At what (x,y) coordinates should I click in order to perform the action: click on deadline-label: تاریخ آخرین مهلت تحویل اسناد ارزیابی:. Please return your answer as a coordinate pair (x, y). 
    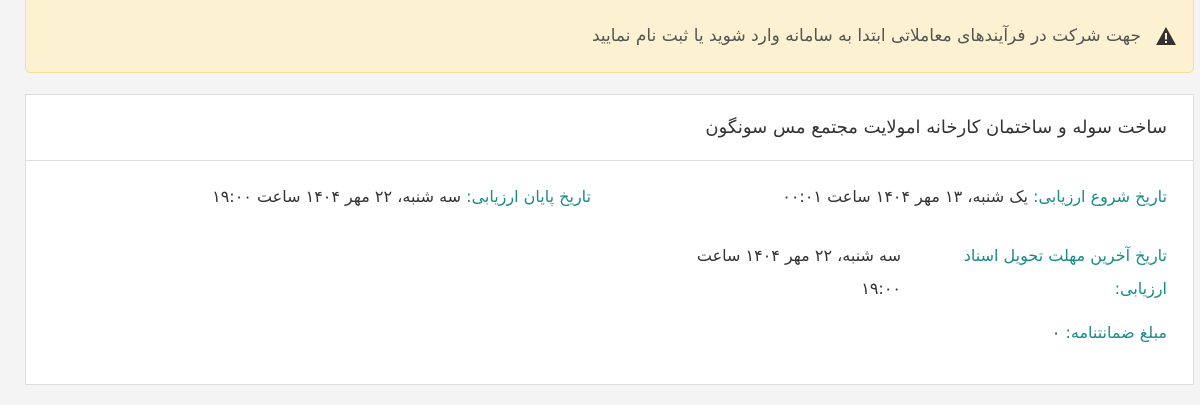
    Looking at the image, I should click on (1065, 272).